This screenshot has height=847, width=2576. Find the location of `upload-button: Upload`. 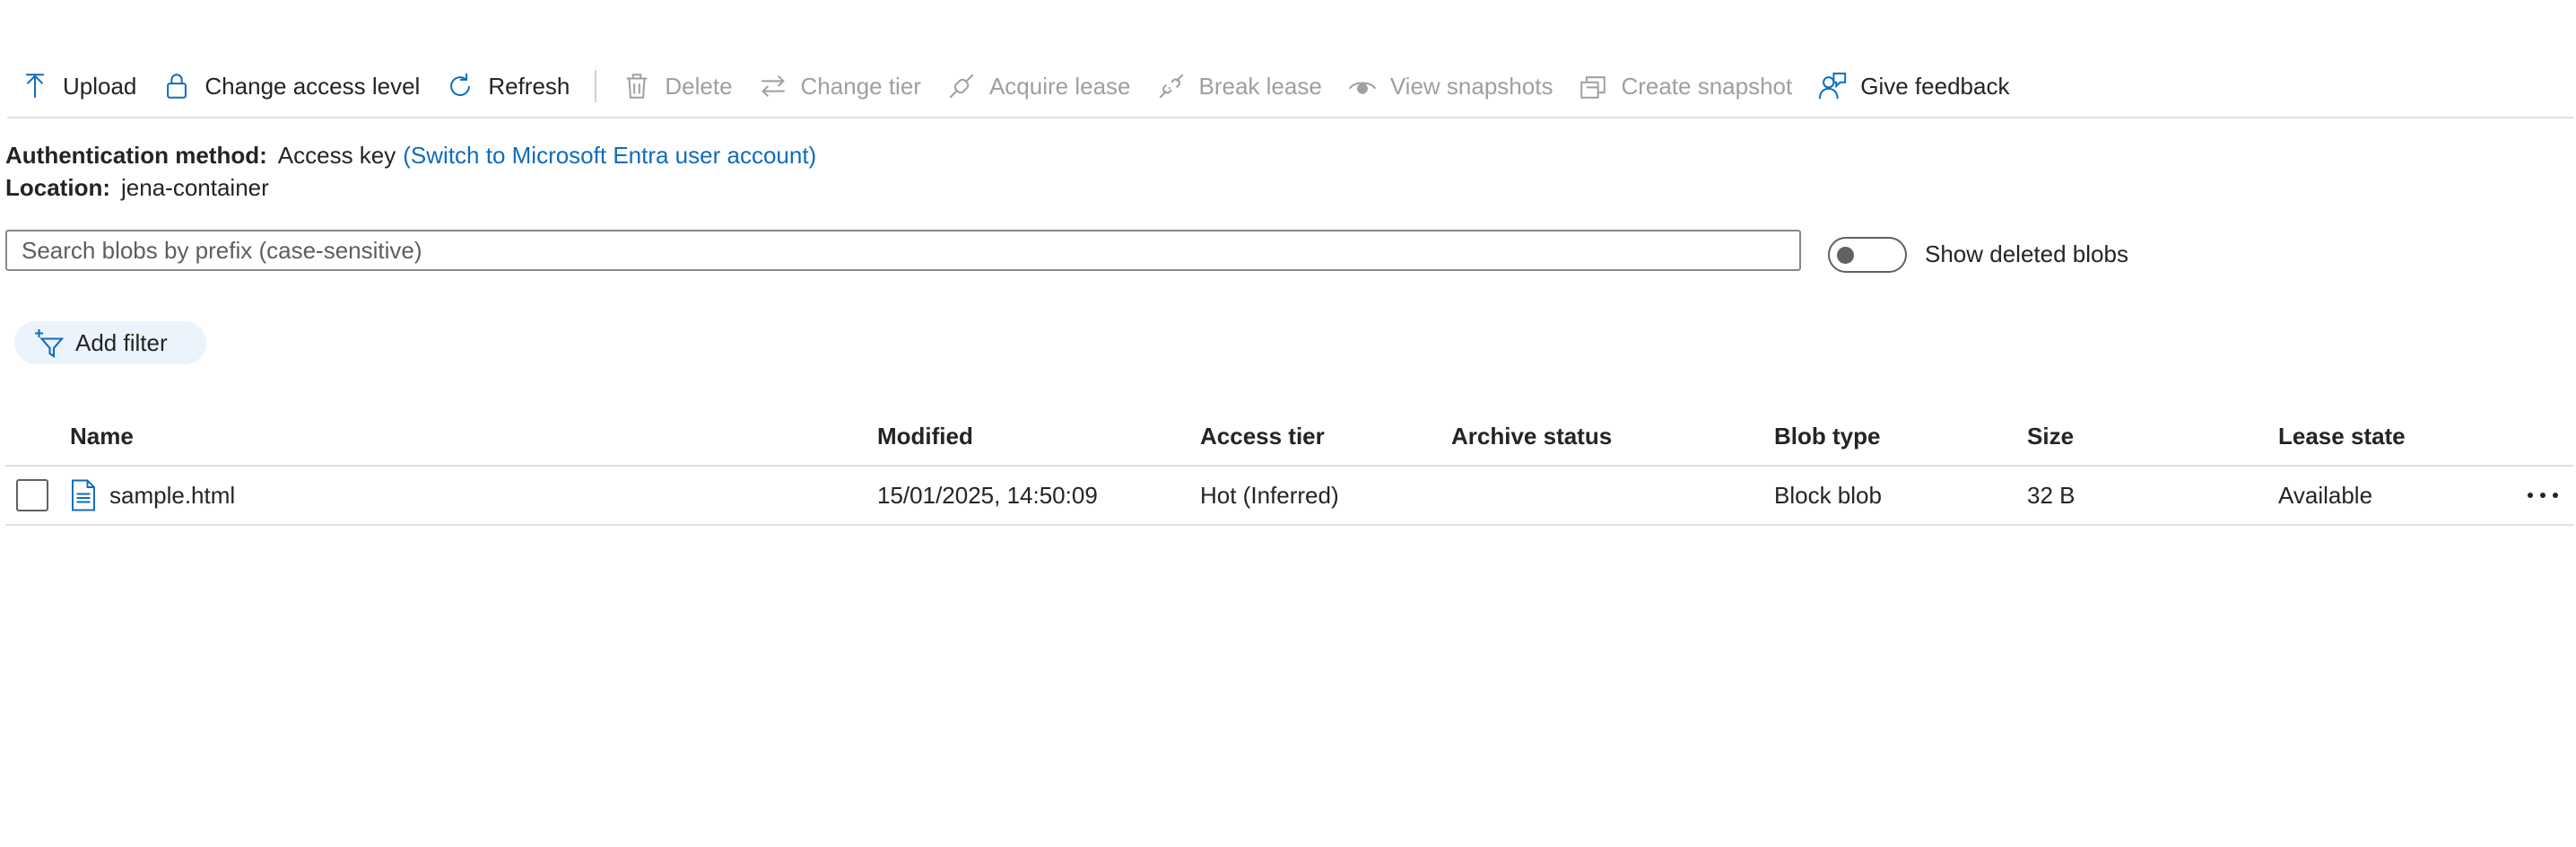

upload-button: Upload is located at coordinates (78, 86).